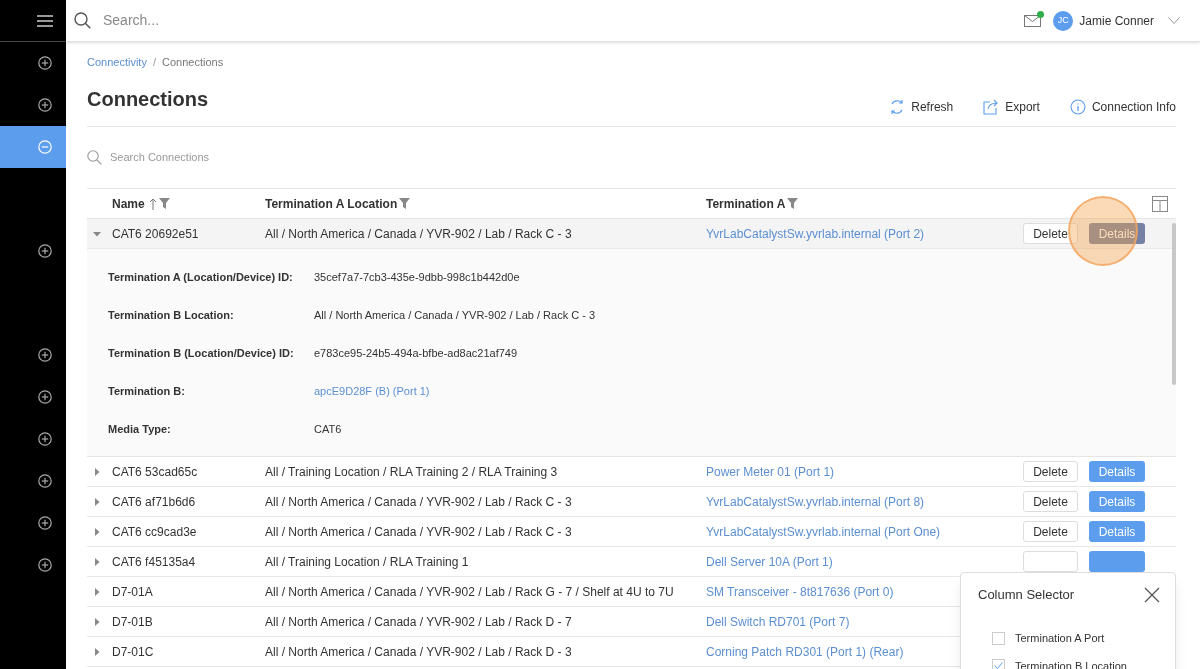 The image size is (1200, 669). I want to click on caret-down-icon, so click(97, 233).